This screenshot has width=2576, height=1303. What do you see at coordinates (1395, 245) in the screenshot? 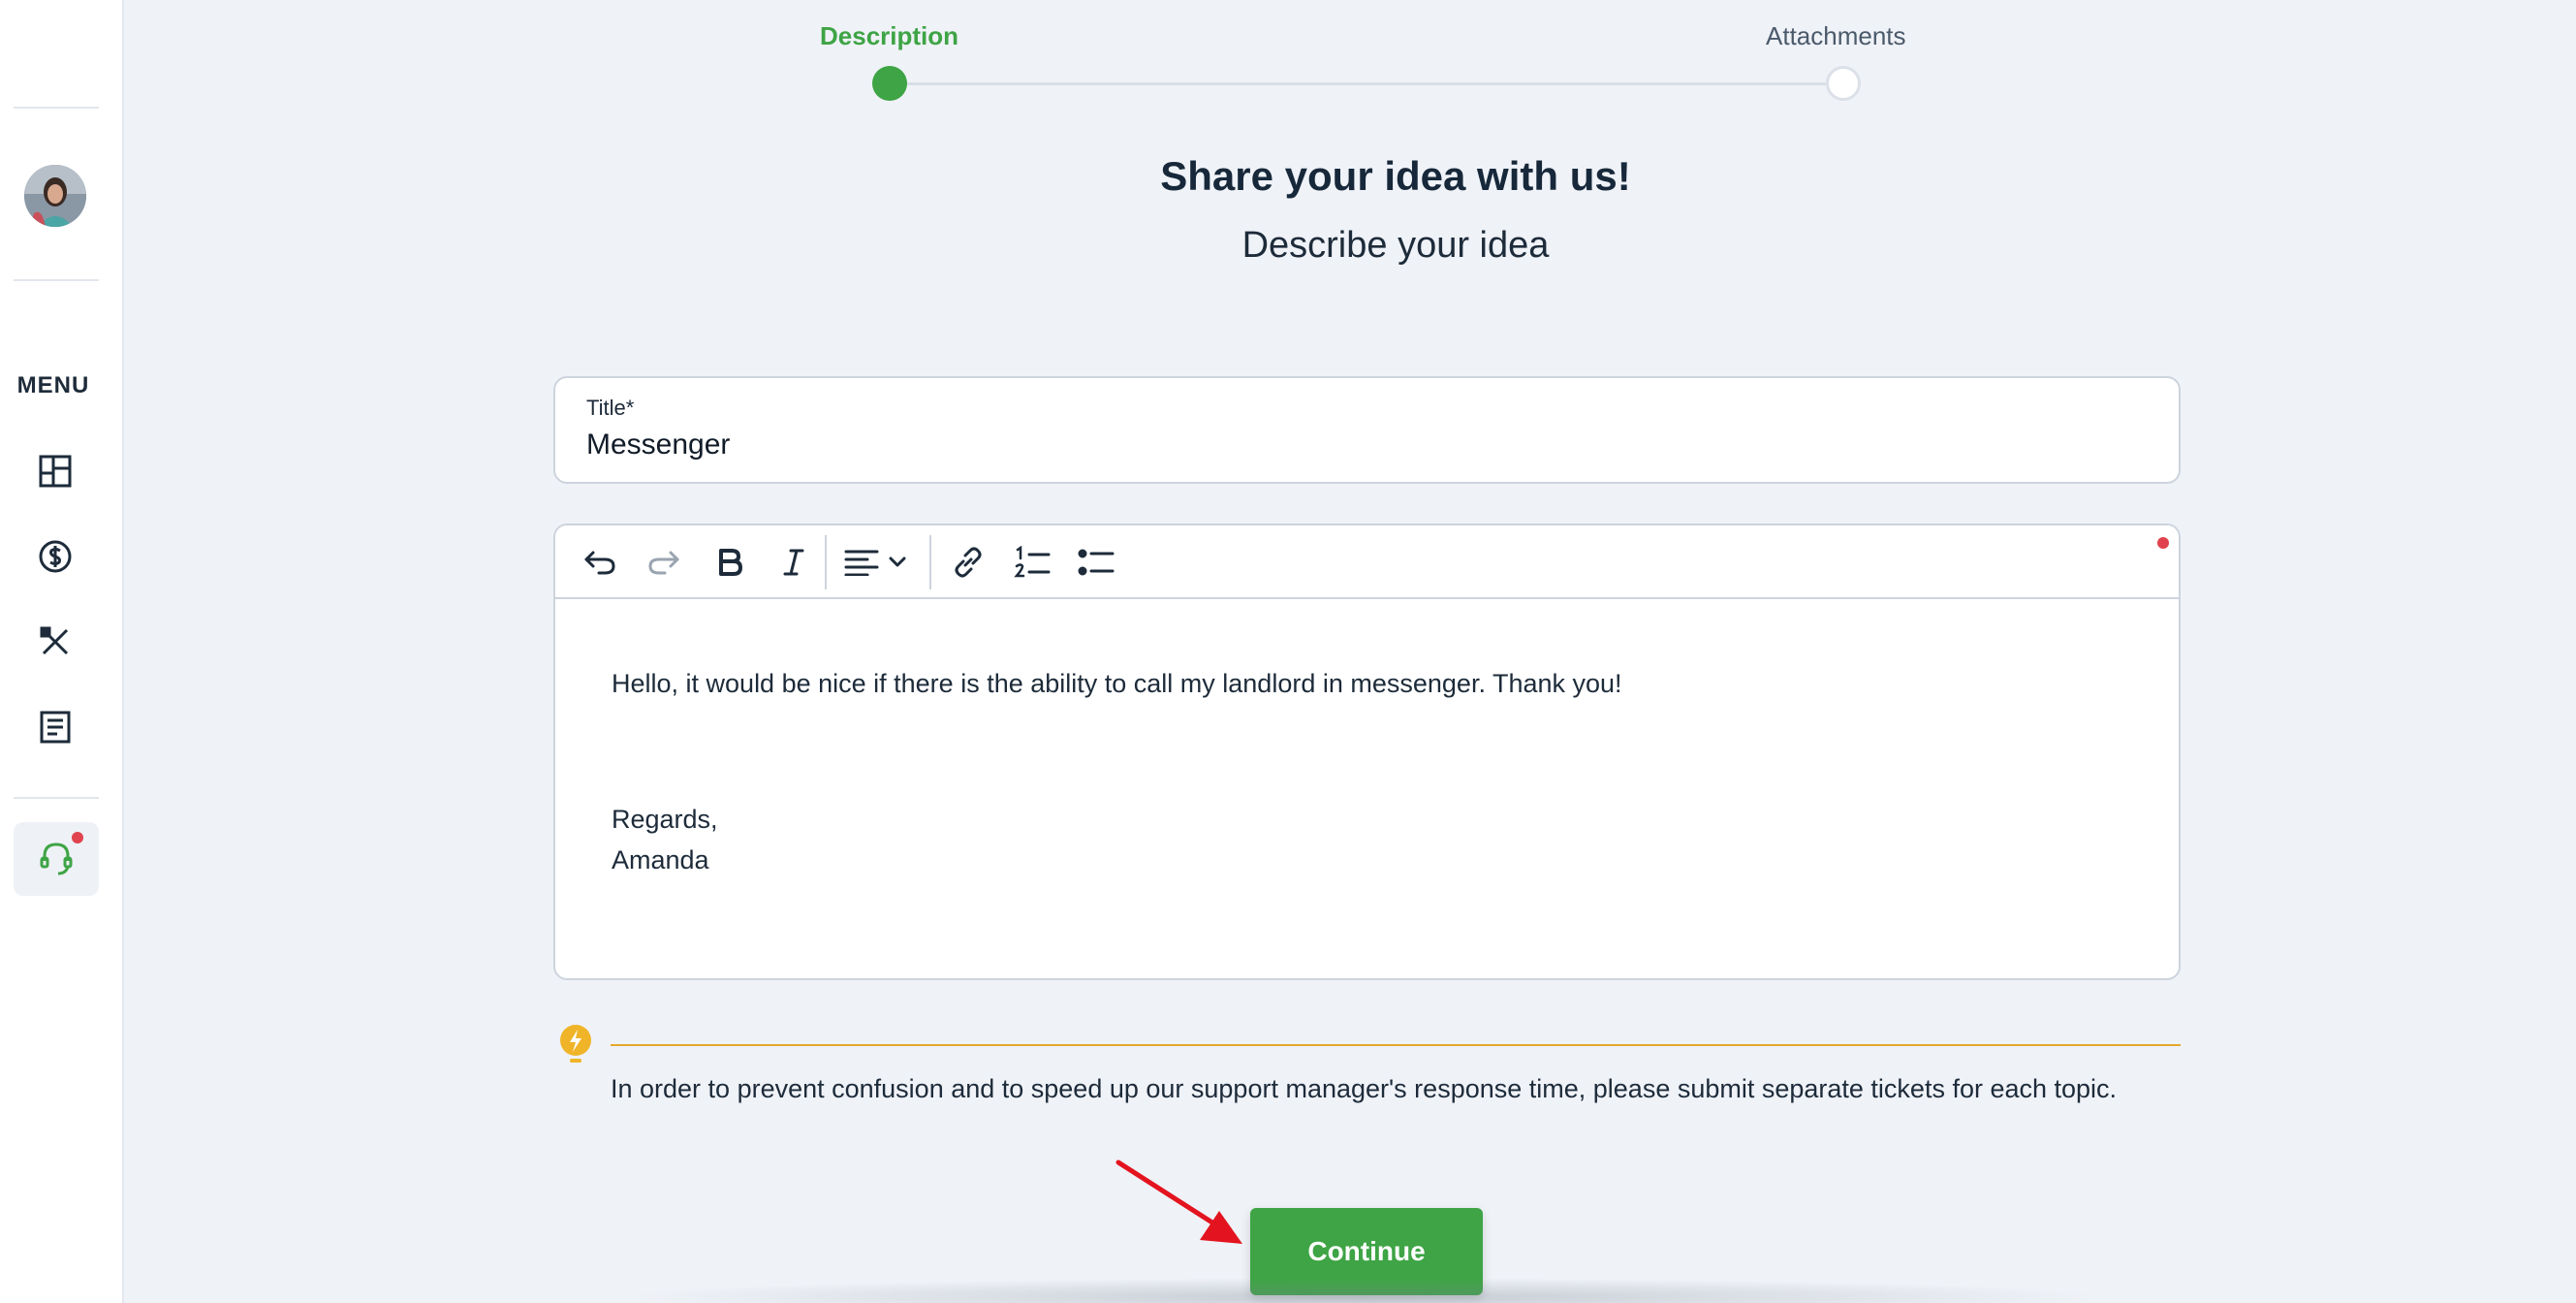
I see `page-subtitle: Describe your idea` at bounding box center [1395, 245].